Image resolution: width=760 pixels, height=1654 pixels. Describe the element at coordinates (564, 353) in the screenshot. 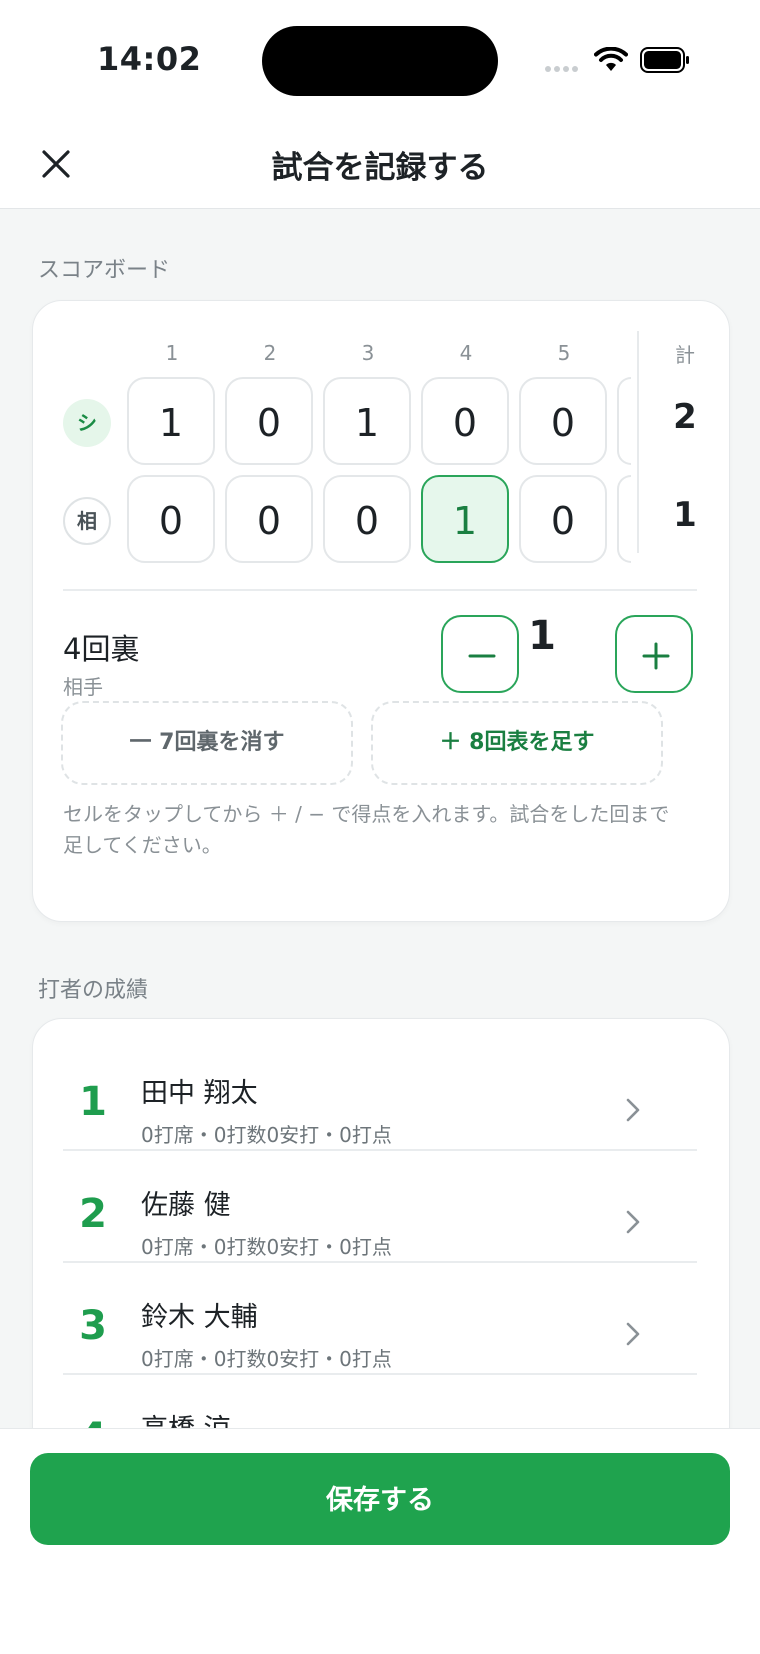

I see `inning-header-5: 5` at that location.